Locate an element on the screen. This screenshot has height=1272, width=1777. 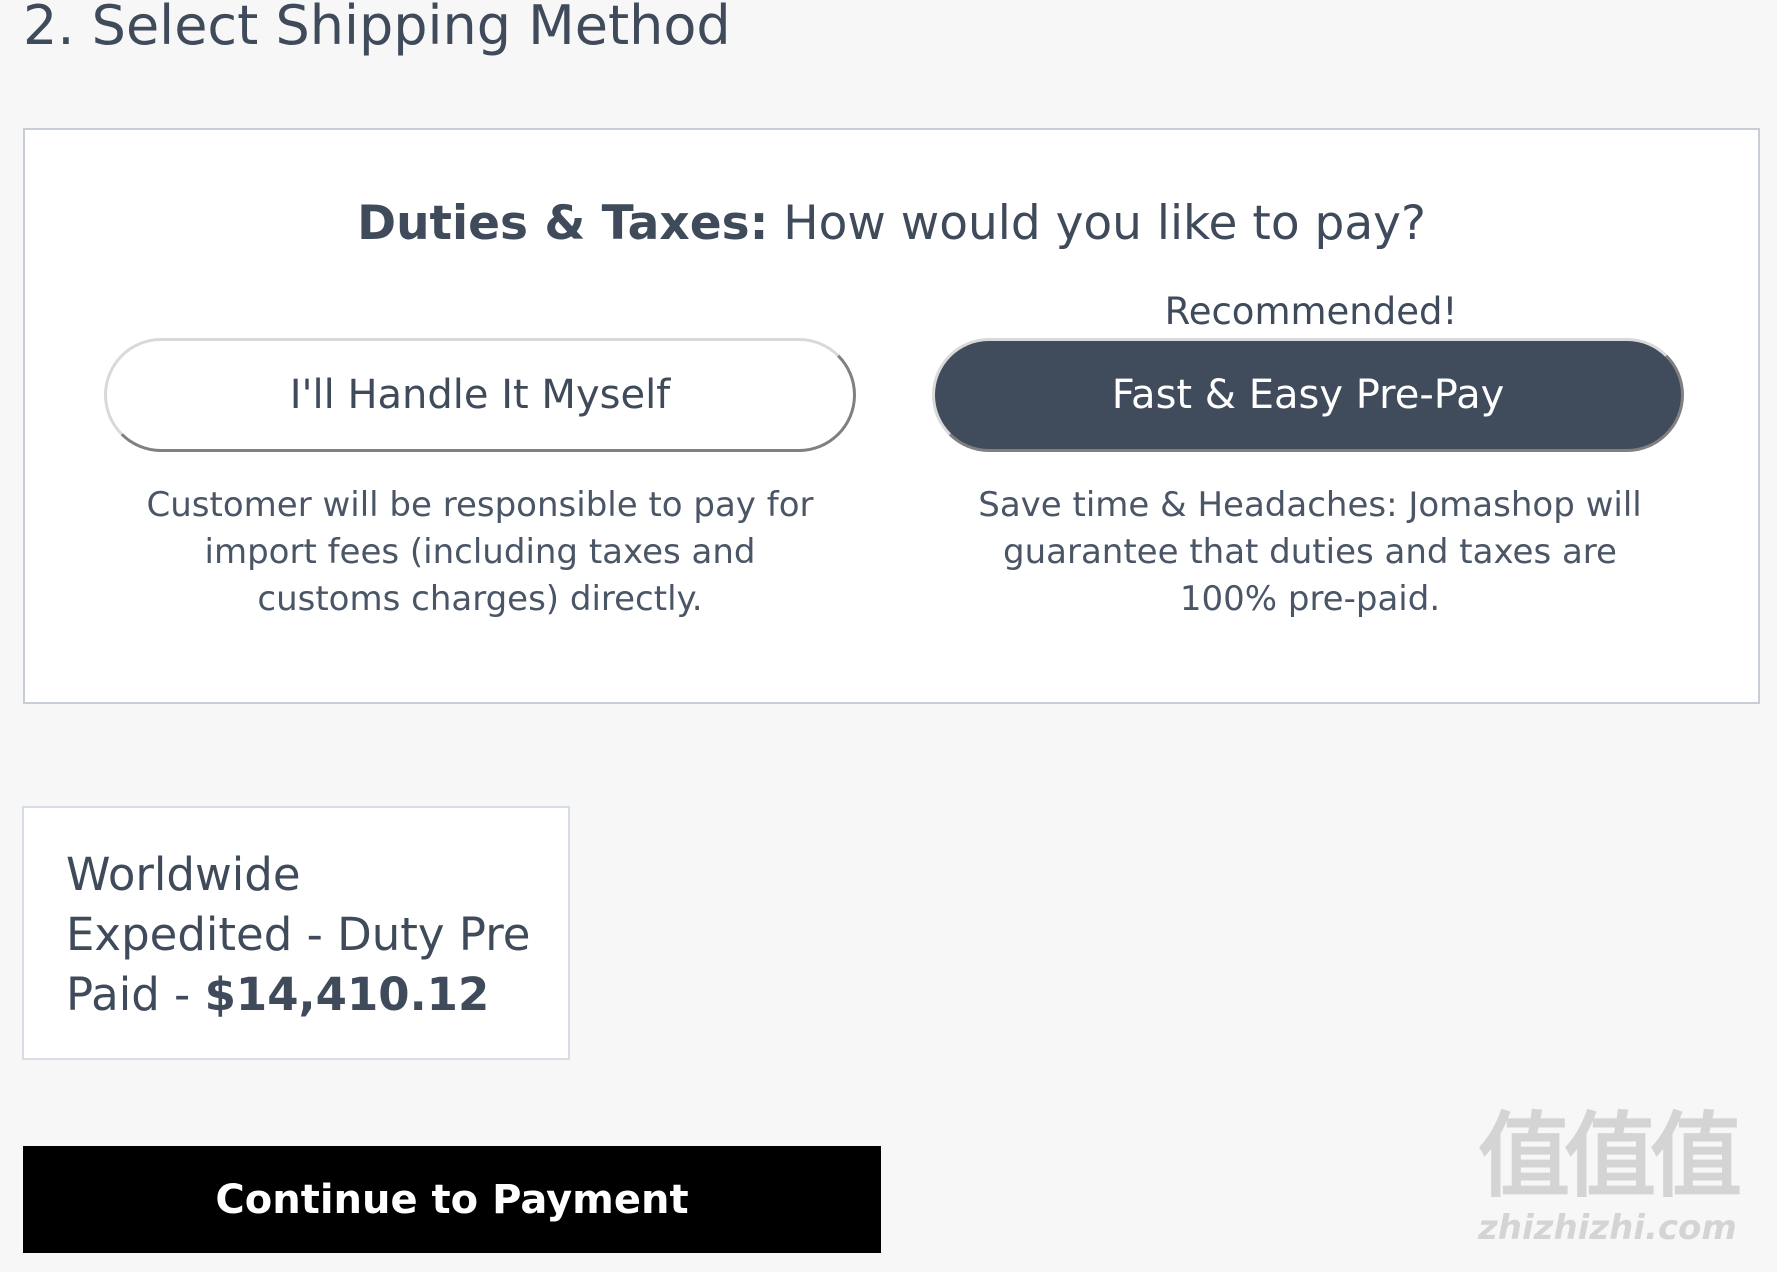
shipping-price: $14,410.12 is located at coordinates (347, 994).